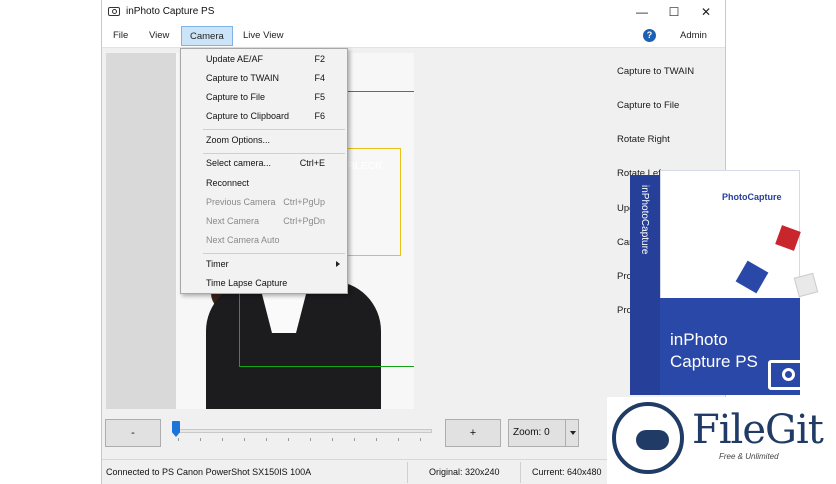 The width and height of the screenshot is (836, 484). I want to click on menu-item-previous-camera: Previous Camera Ctrl+PgUp, so click(265, 202).